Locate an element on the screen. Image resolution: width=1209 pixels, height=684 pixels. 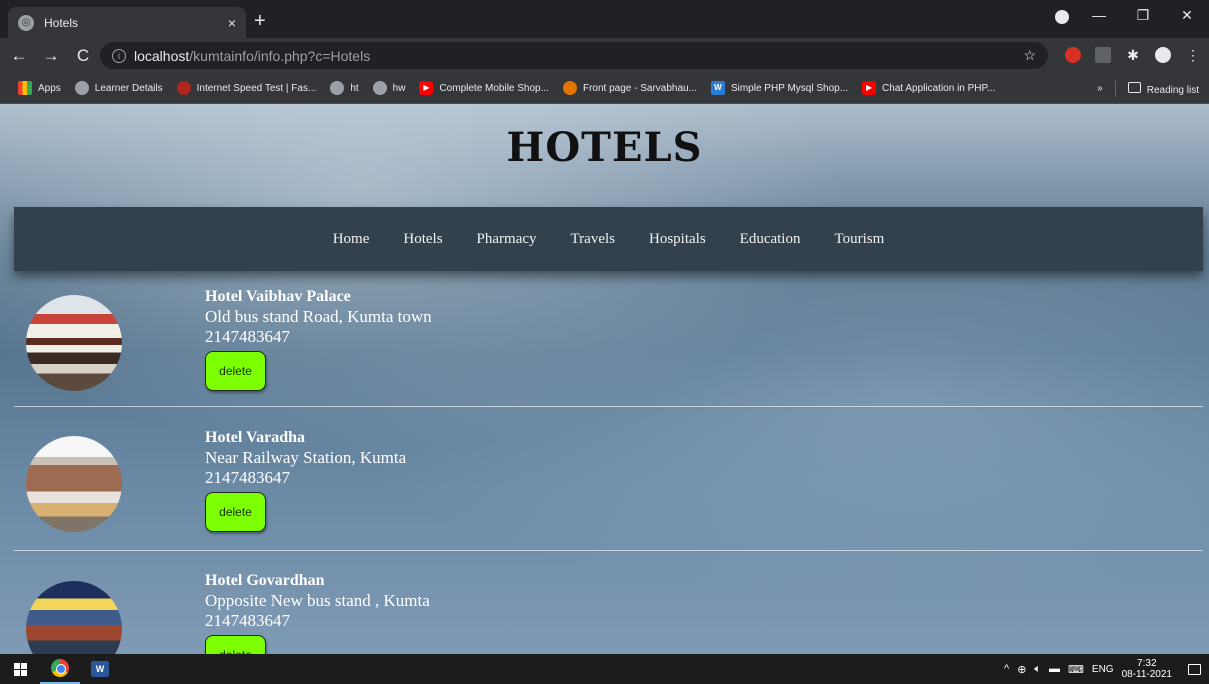
profile-avatar-icon is located at coordinates (1163, 55).